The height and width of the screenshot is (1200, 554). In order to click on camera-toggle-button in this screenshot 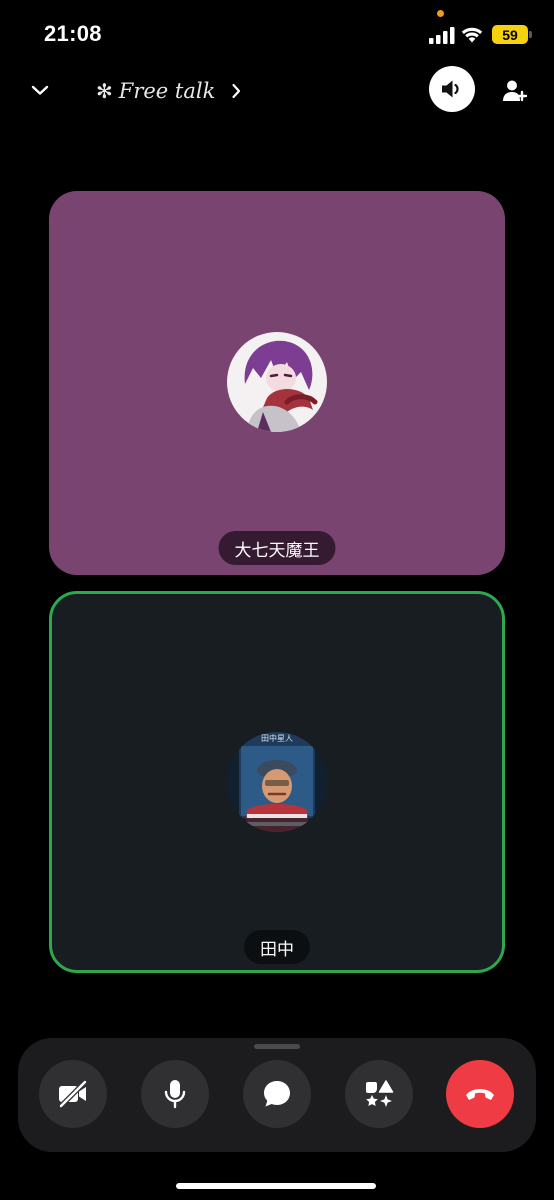, I will do `click(73, 1094)`.